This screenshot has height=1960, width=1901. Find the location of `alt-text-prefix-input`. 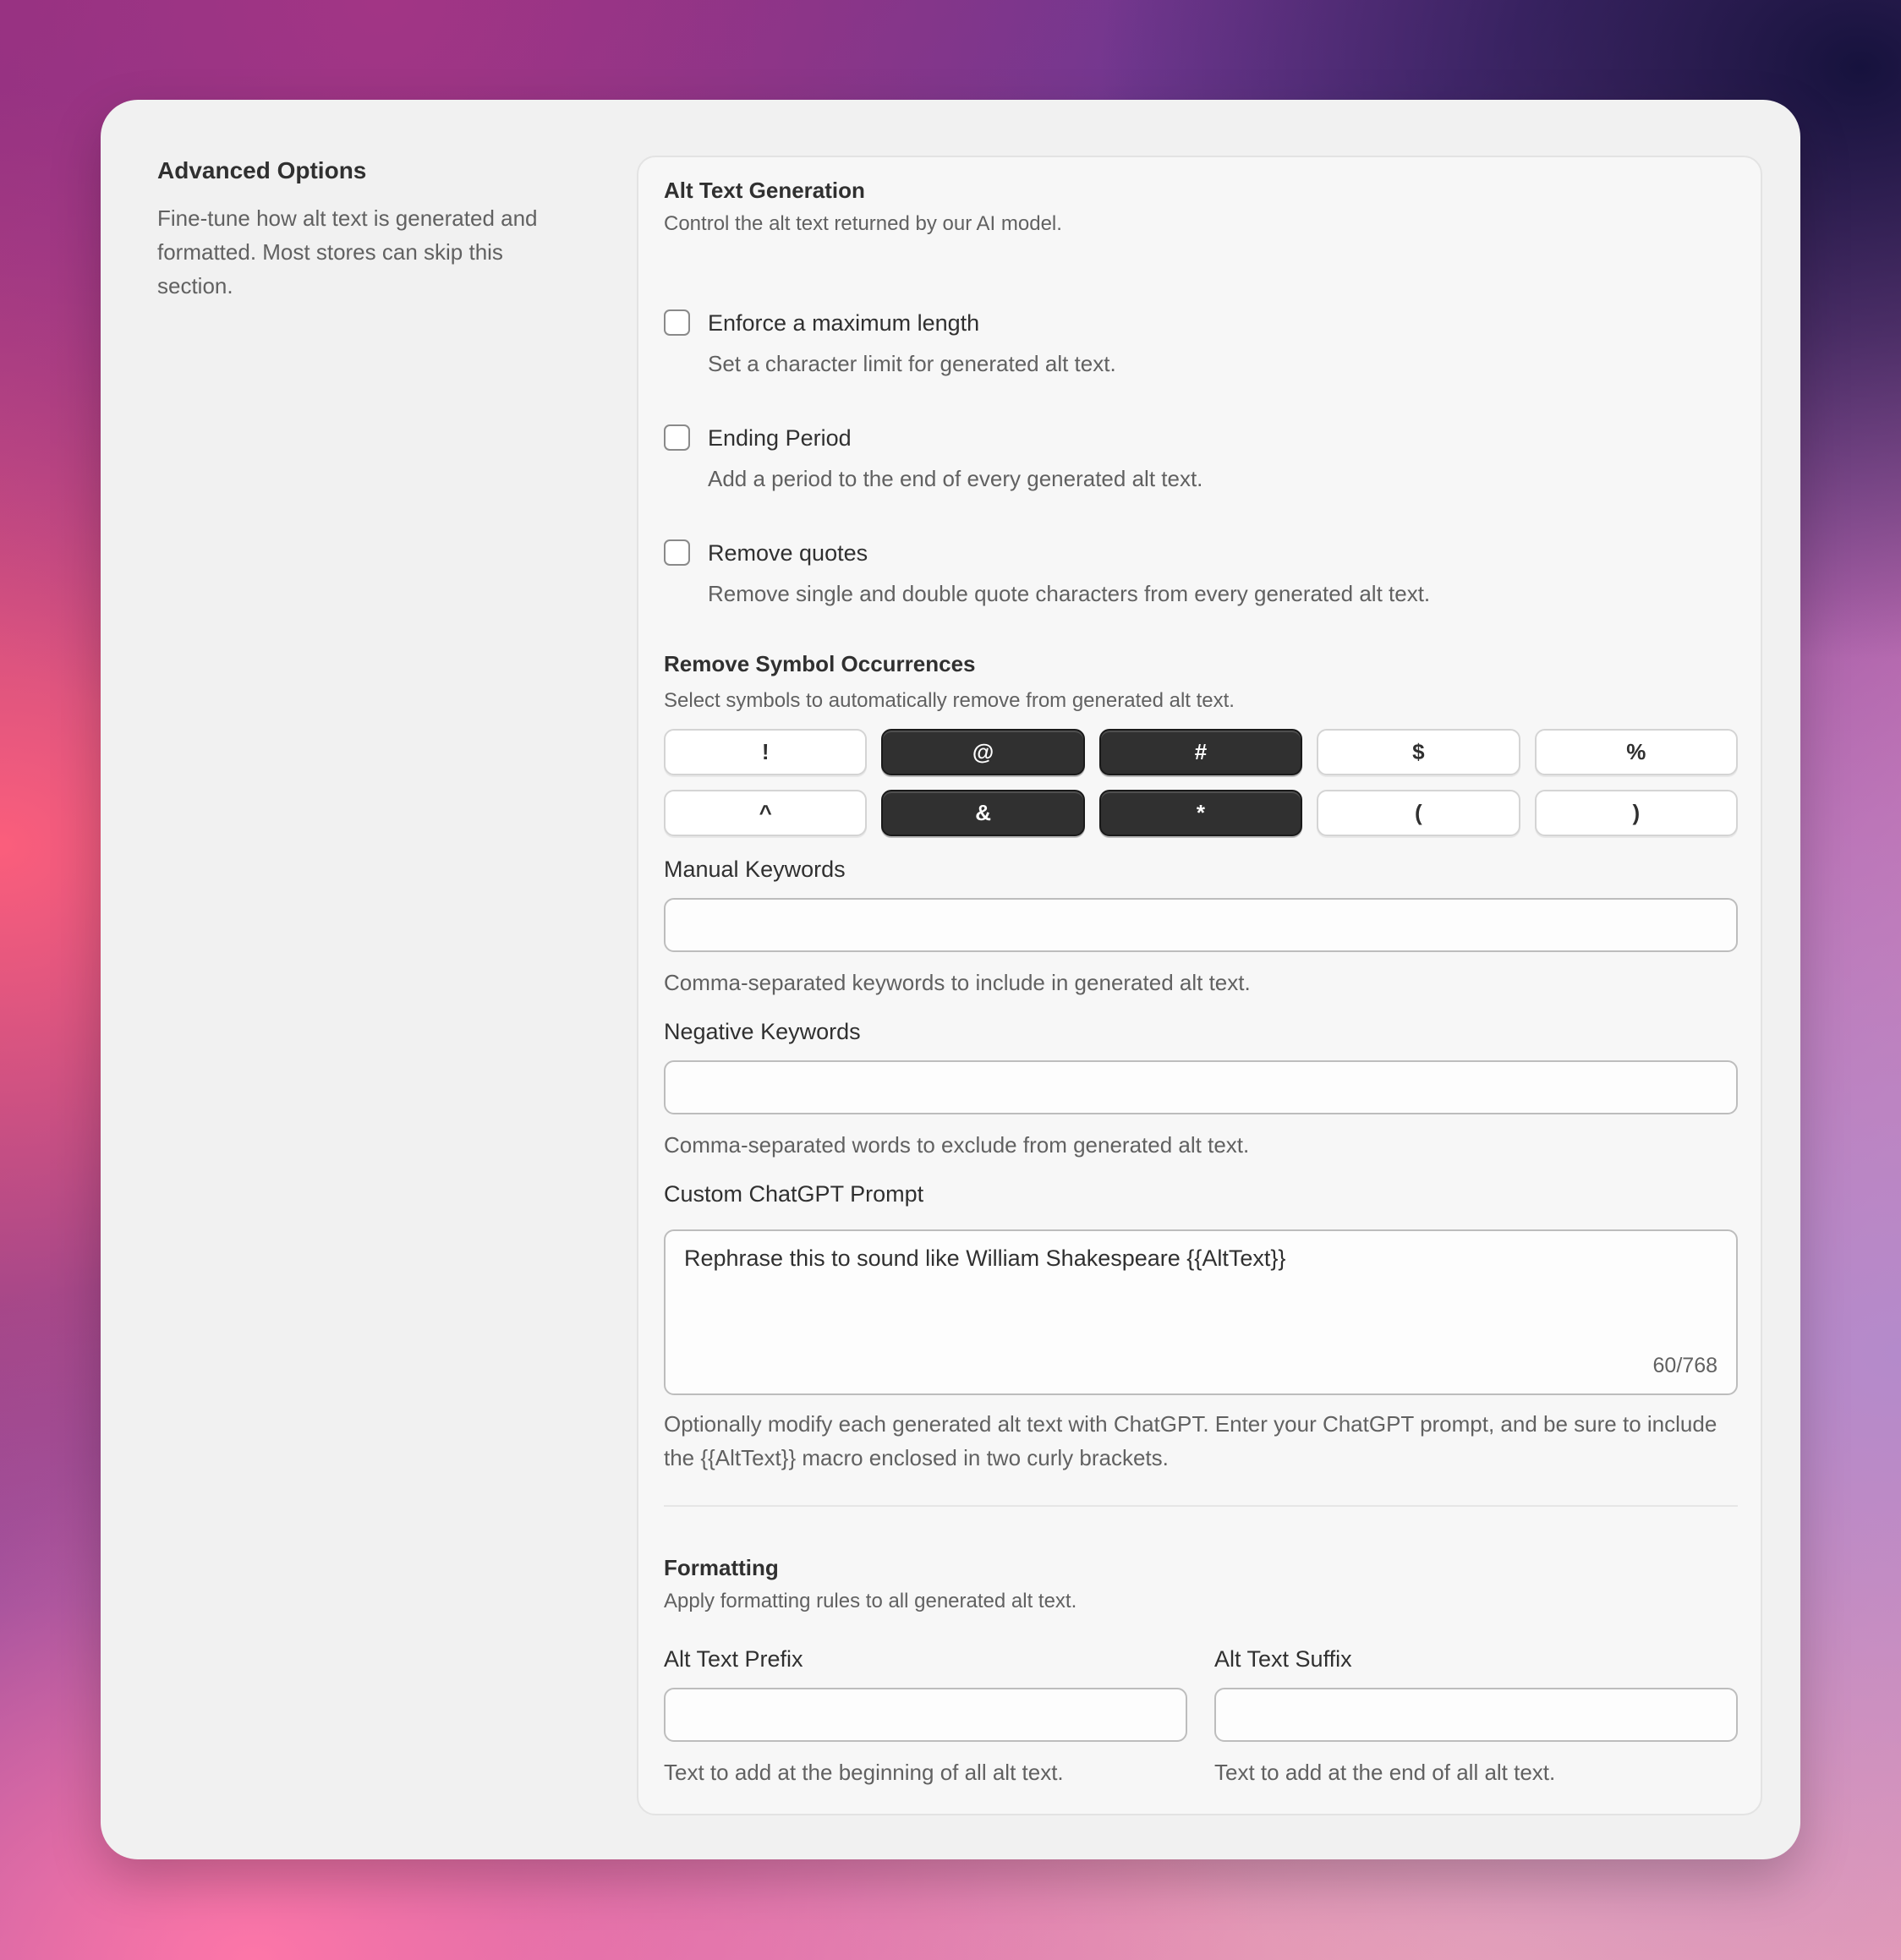

alt-text-prefix-input is located at coordinates (925, 1715).